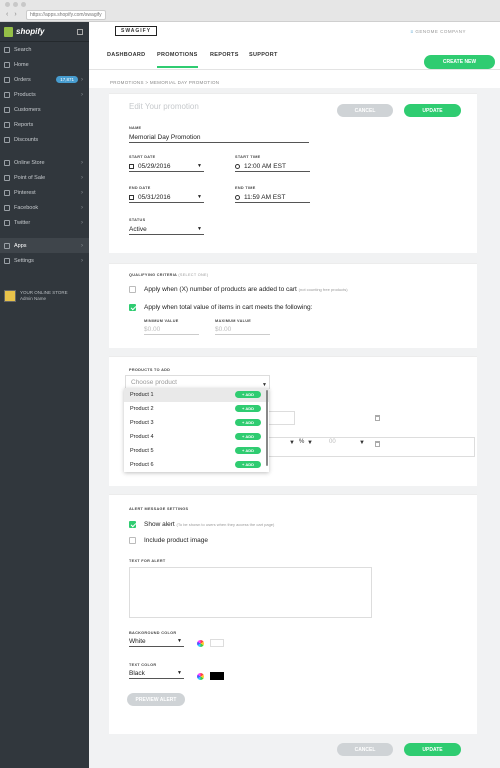 Image resolution: width=500 pixels, height=768 pixels. What do you see at coordinates (142, 409) in the screenshot?
I see `product-option-label: Product 2` at bounding box center [142, 409].